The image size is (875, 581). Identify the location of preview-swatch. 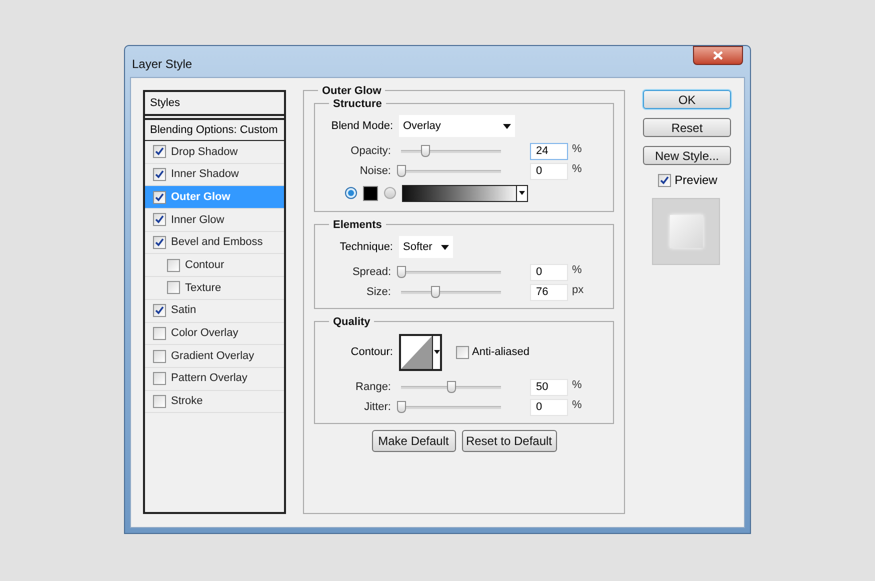
(686, 231).